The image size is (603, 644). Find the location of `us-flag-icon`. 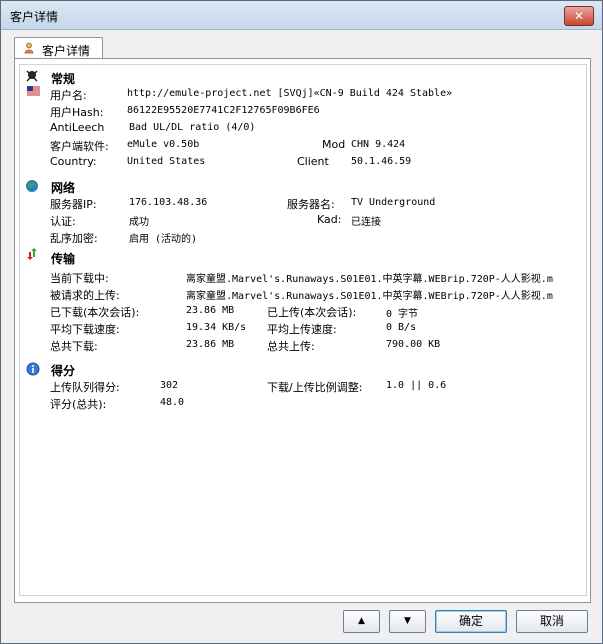

us-flag-icon is located at coordinates (33, 91).